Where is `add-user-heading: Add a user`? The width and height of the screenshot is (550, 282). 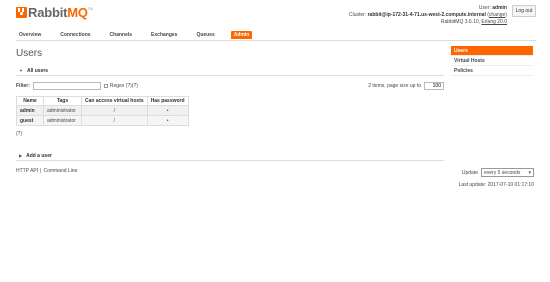 add-user-heading: Add a user is located at coordinates (39, 155).